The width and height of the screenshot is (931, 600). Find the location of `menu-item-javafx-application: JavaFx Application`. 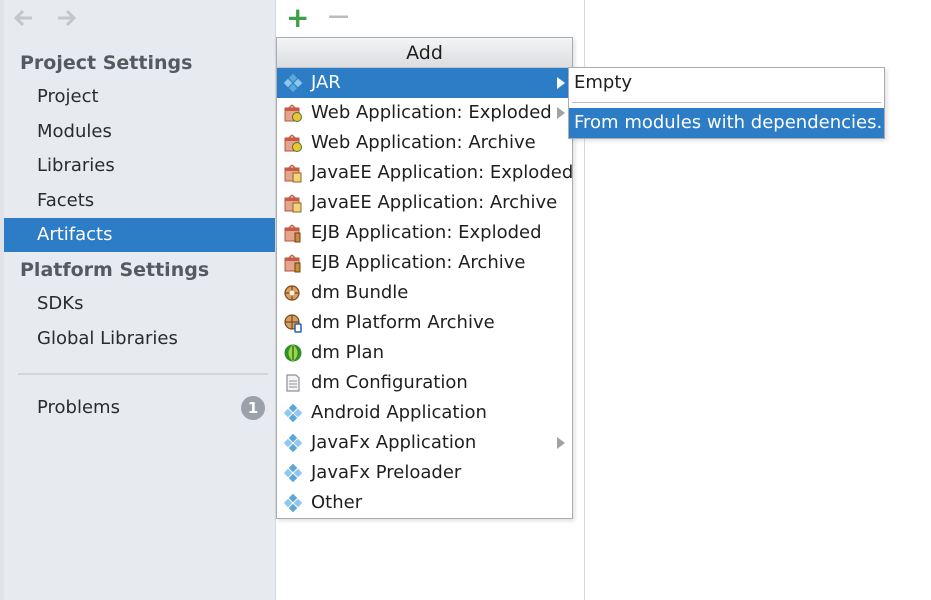

menu-item-javafx-application: JavaFx Application is located at coordinates (424, 443).